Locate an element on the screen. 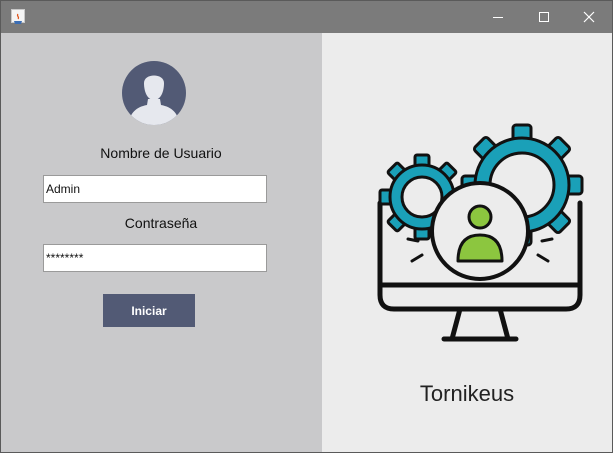  username-label: Nombre de Usuario is located at coordinates (161, 153).